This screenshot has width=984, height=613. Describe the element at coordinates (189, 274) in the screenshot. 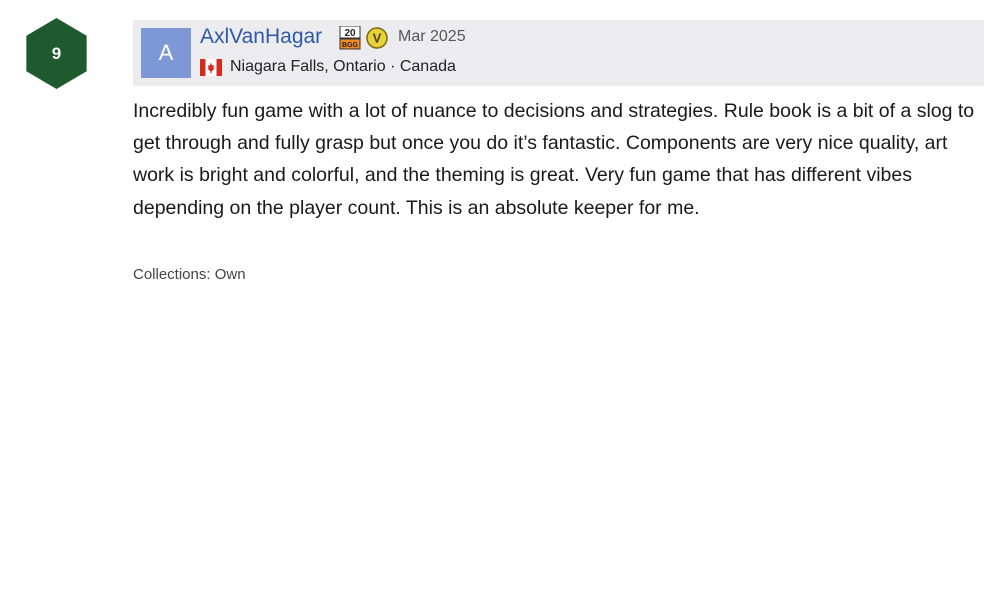

I see `collections-status: Collections: Own` at that location.